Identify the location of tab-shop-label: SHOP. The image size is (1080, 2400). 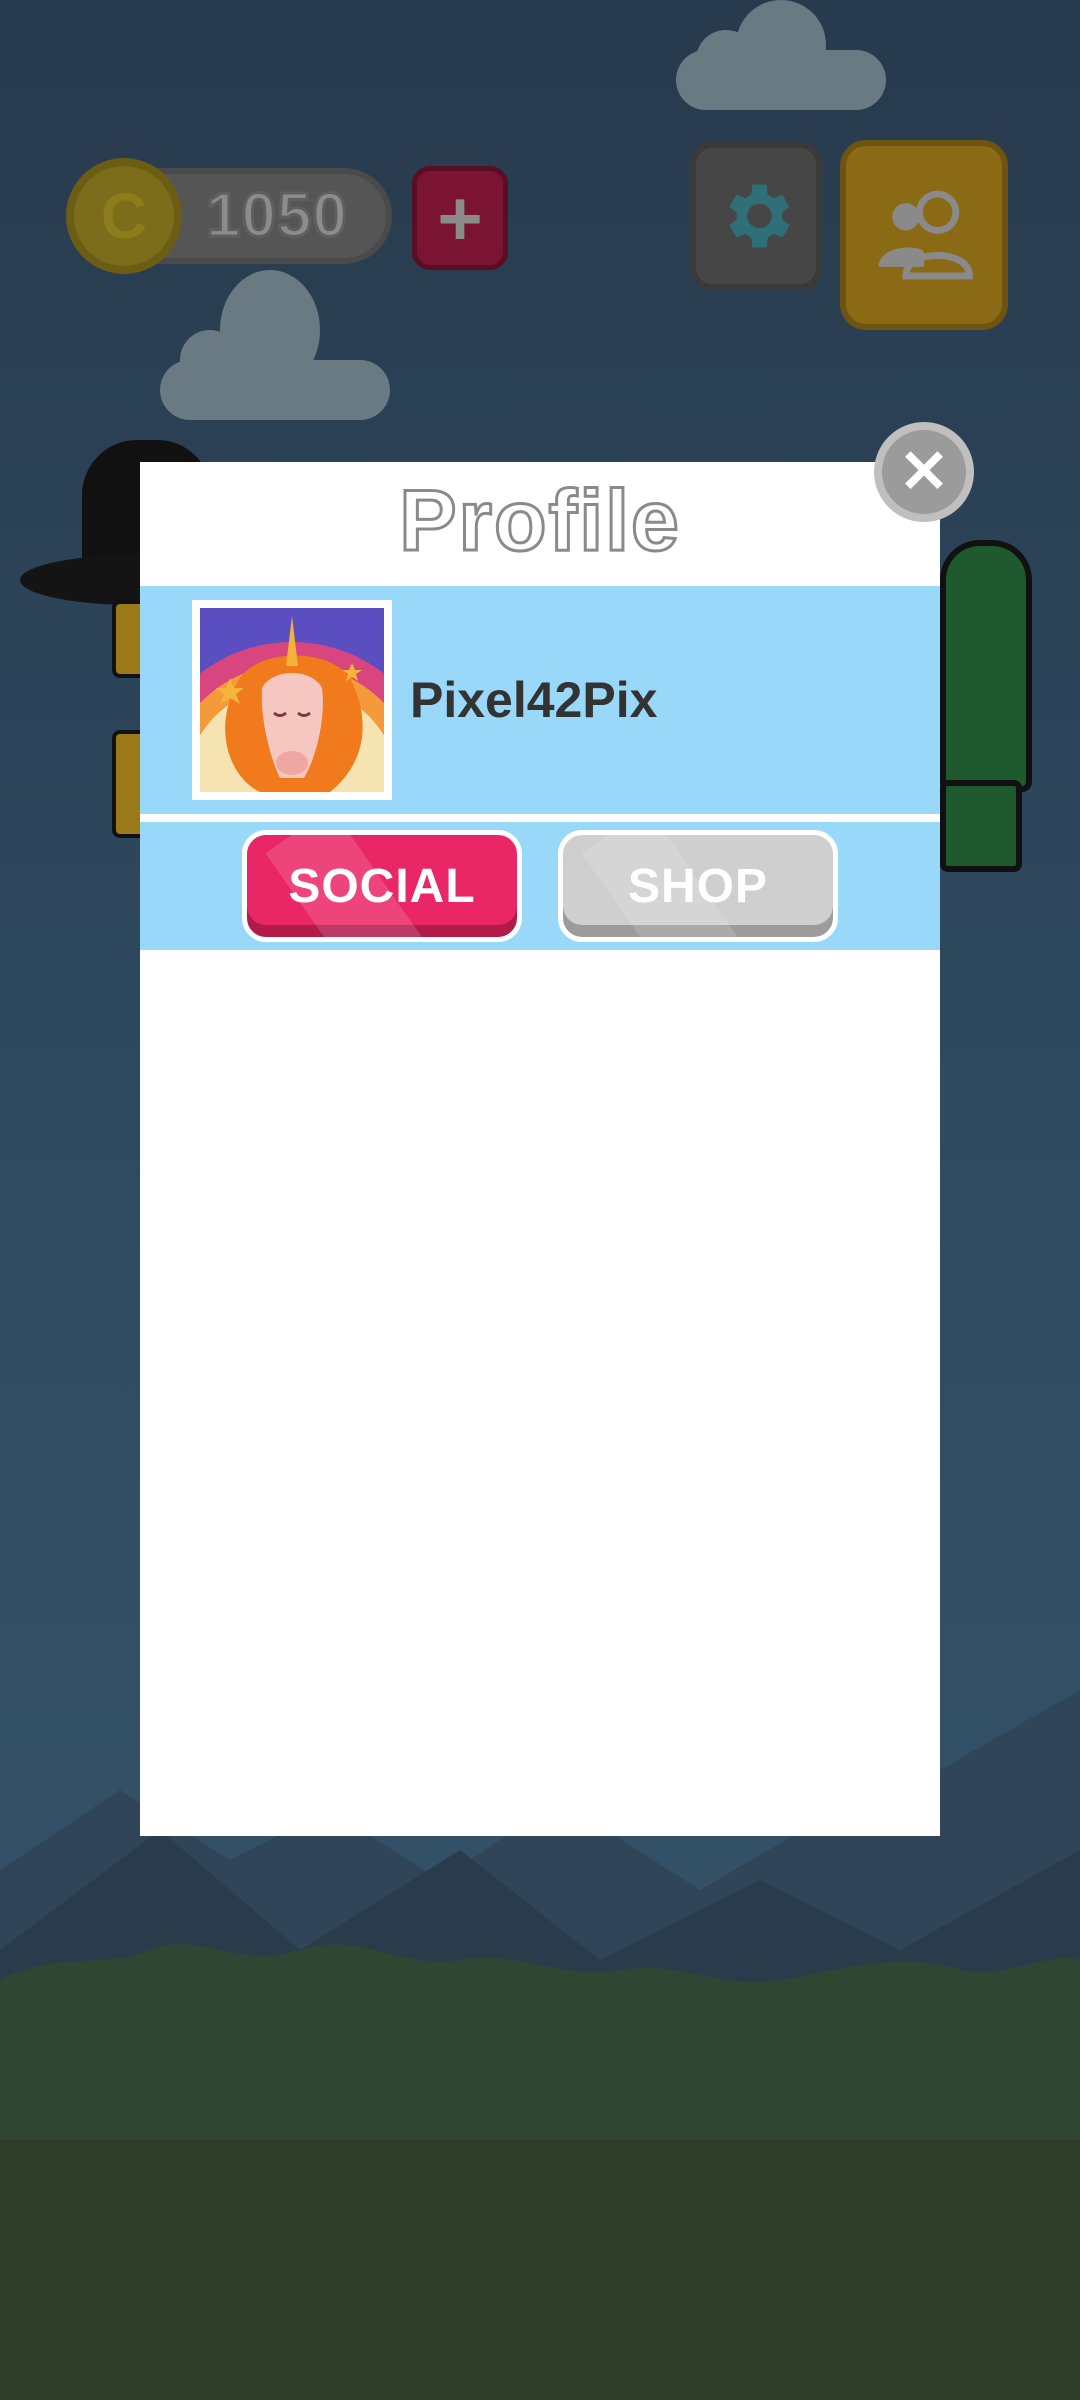
(698, 886).